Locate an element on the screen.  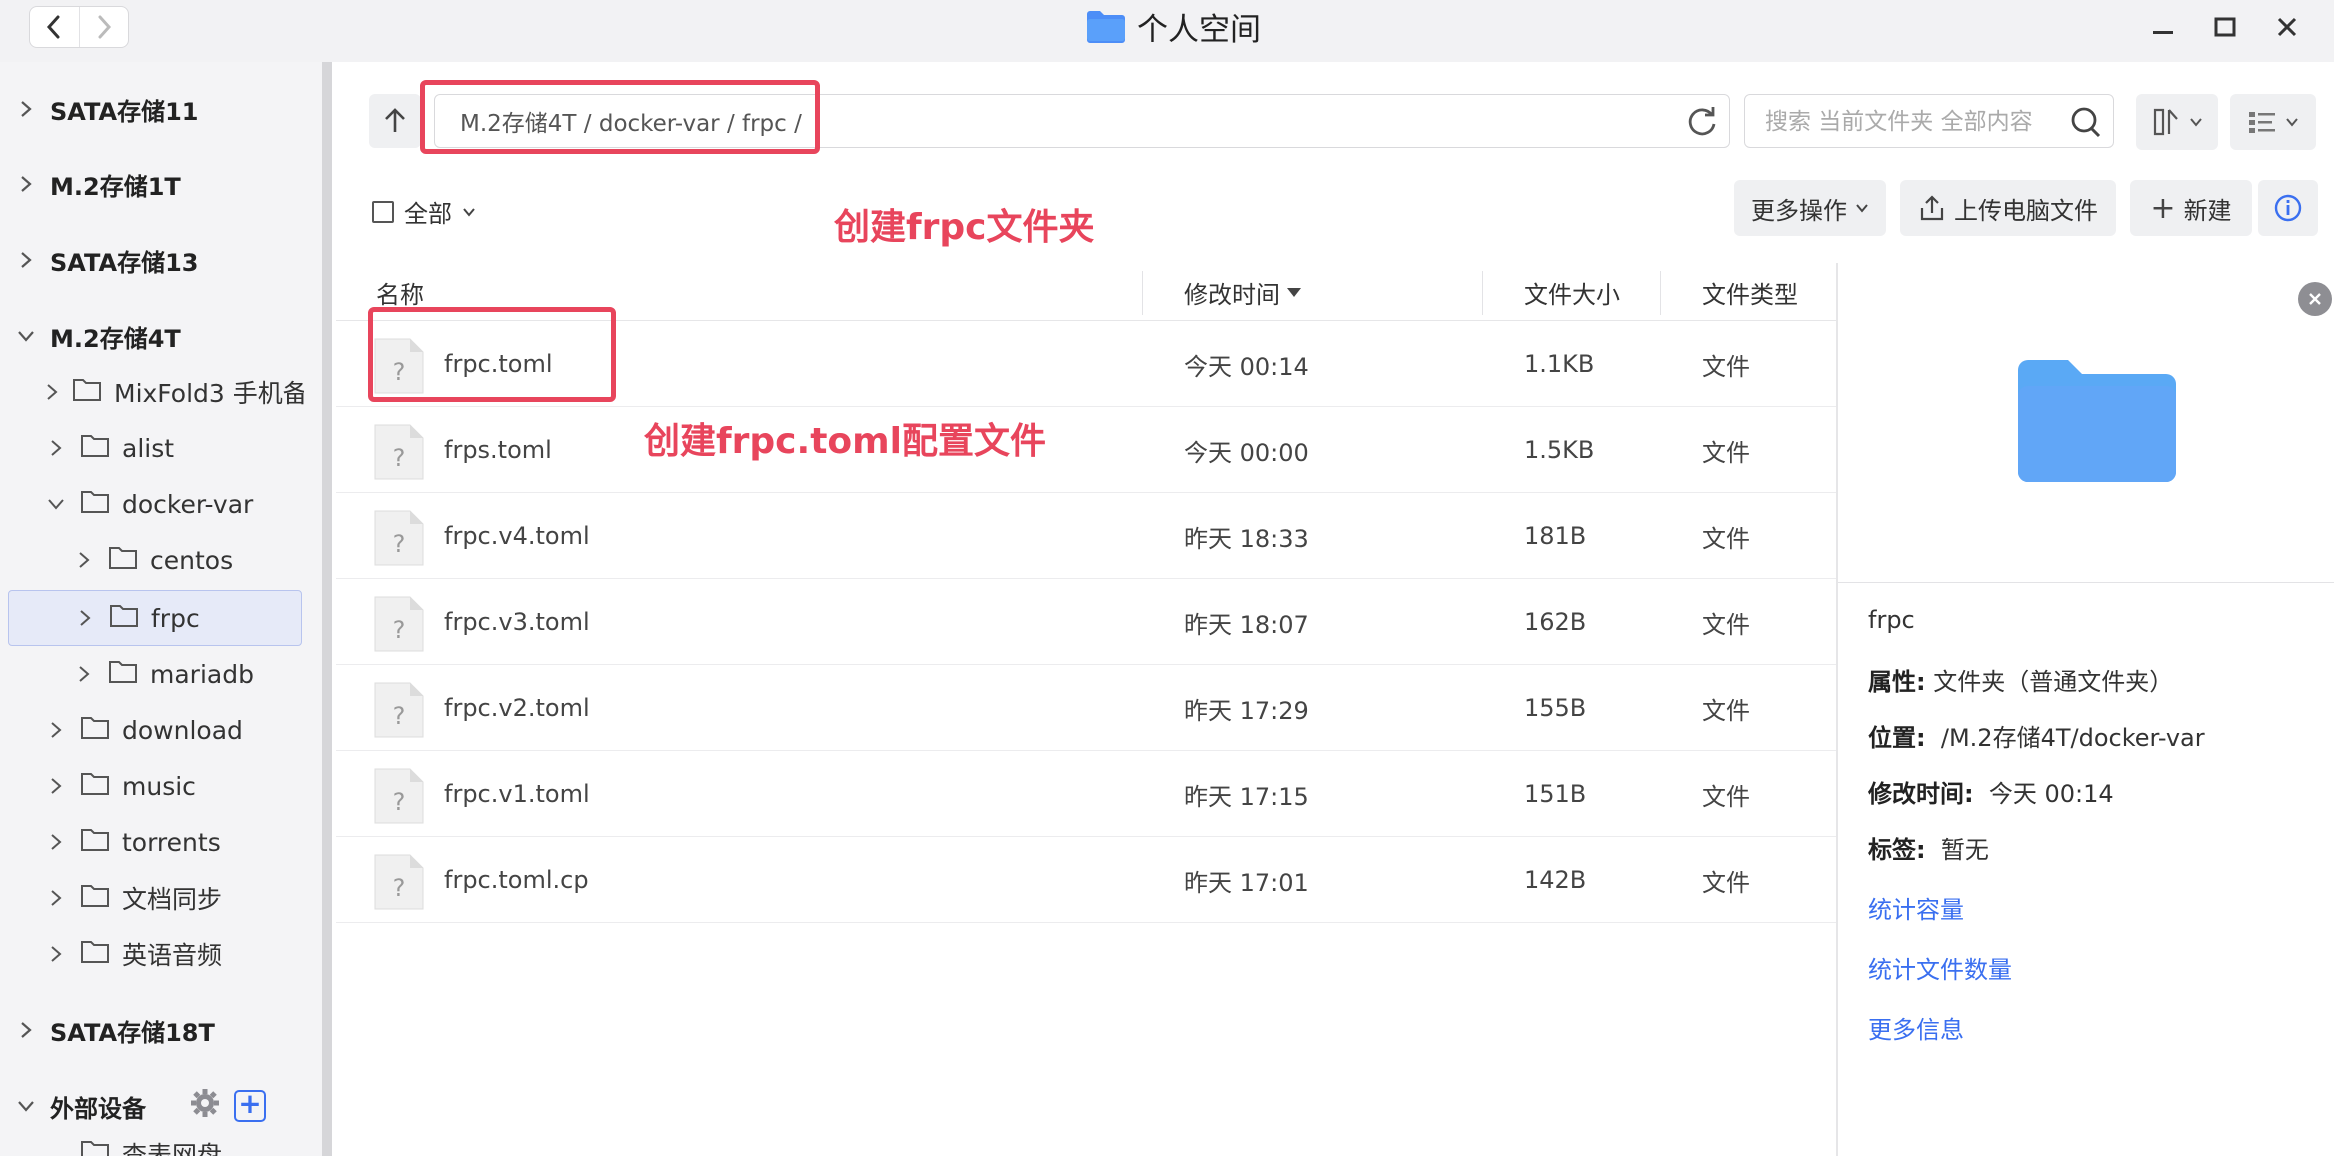
sidebar-folder-download: download is located at coordinates (121, 730).